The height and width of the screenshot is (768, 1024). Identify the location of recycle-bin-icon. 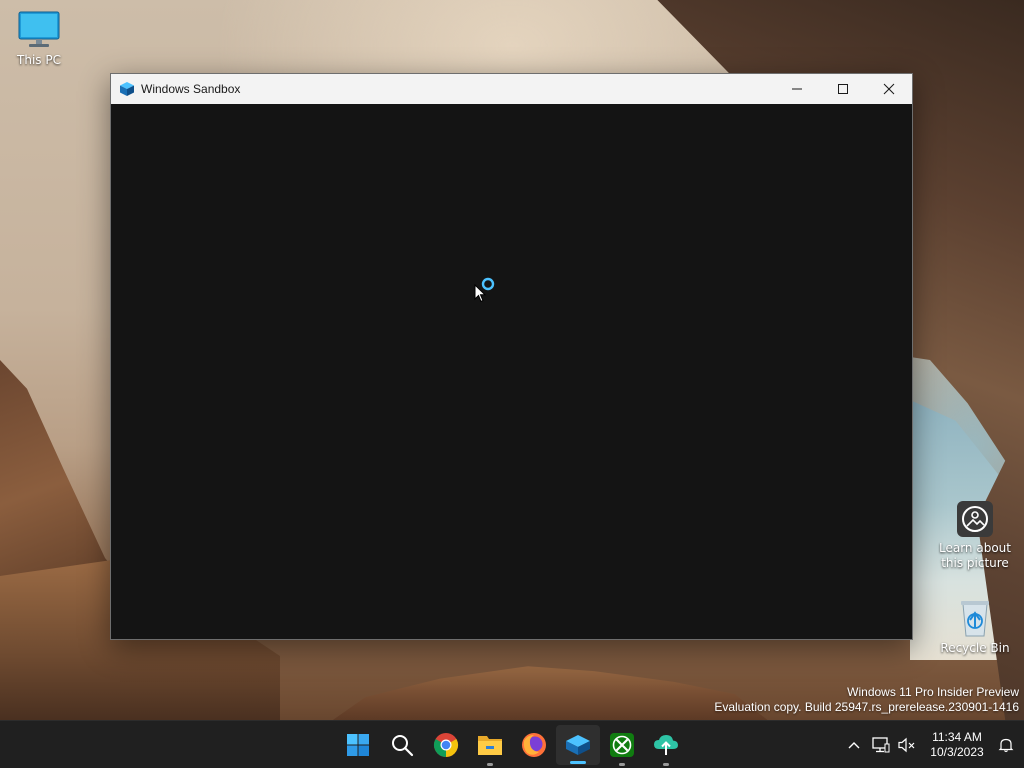
(975, 619).